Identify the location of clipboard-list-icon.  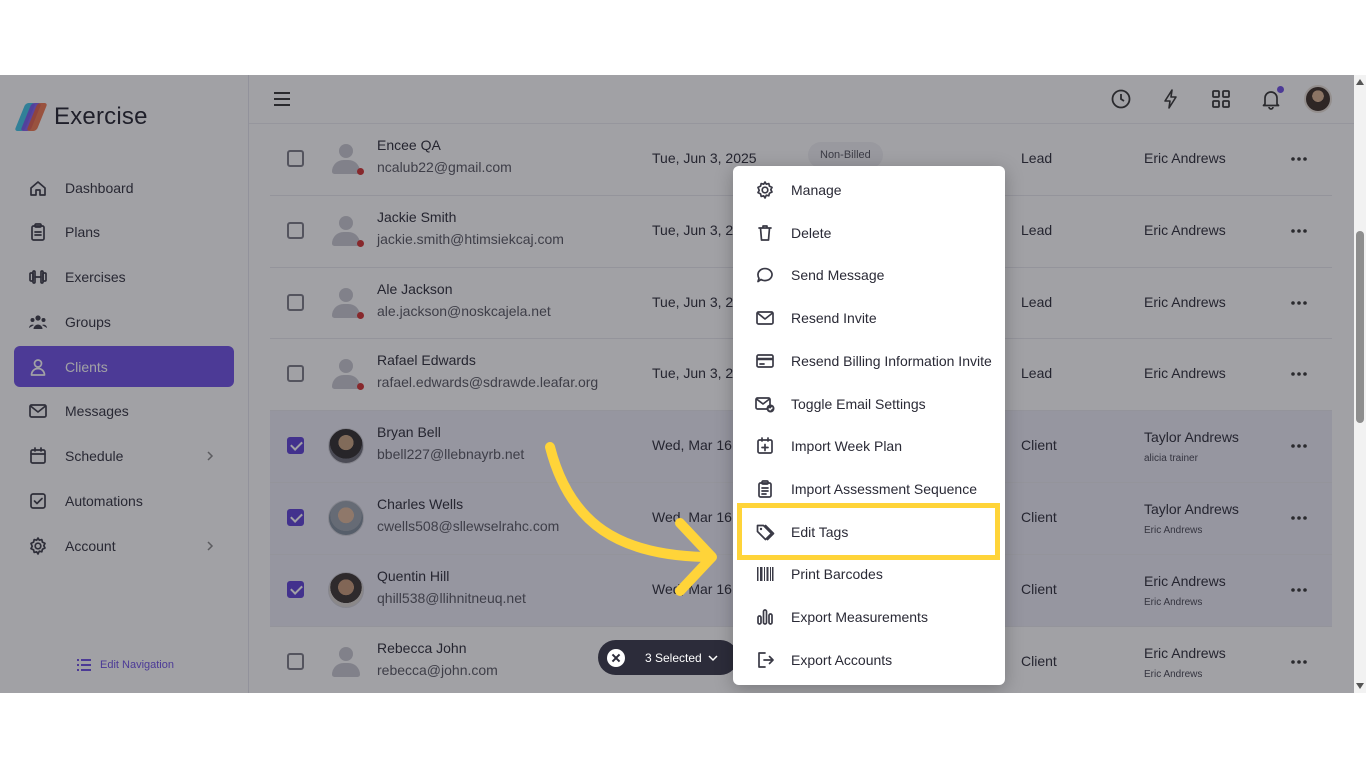
(765, 489).